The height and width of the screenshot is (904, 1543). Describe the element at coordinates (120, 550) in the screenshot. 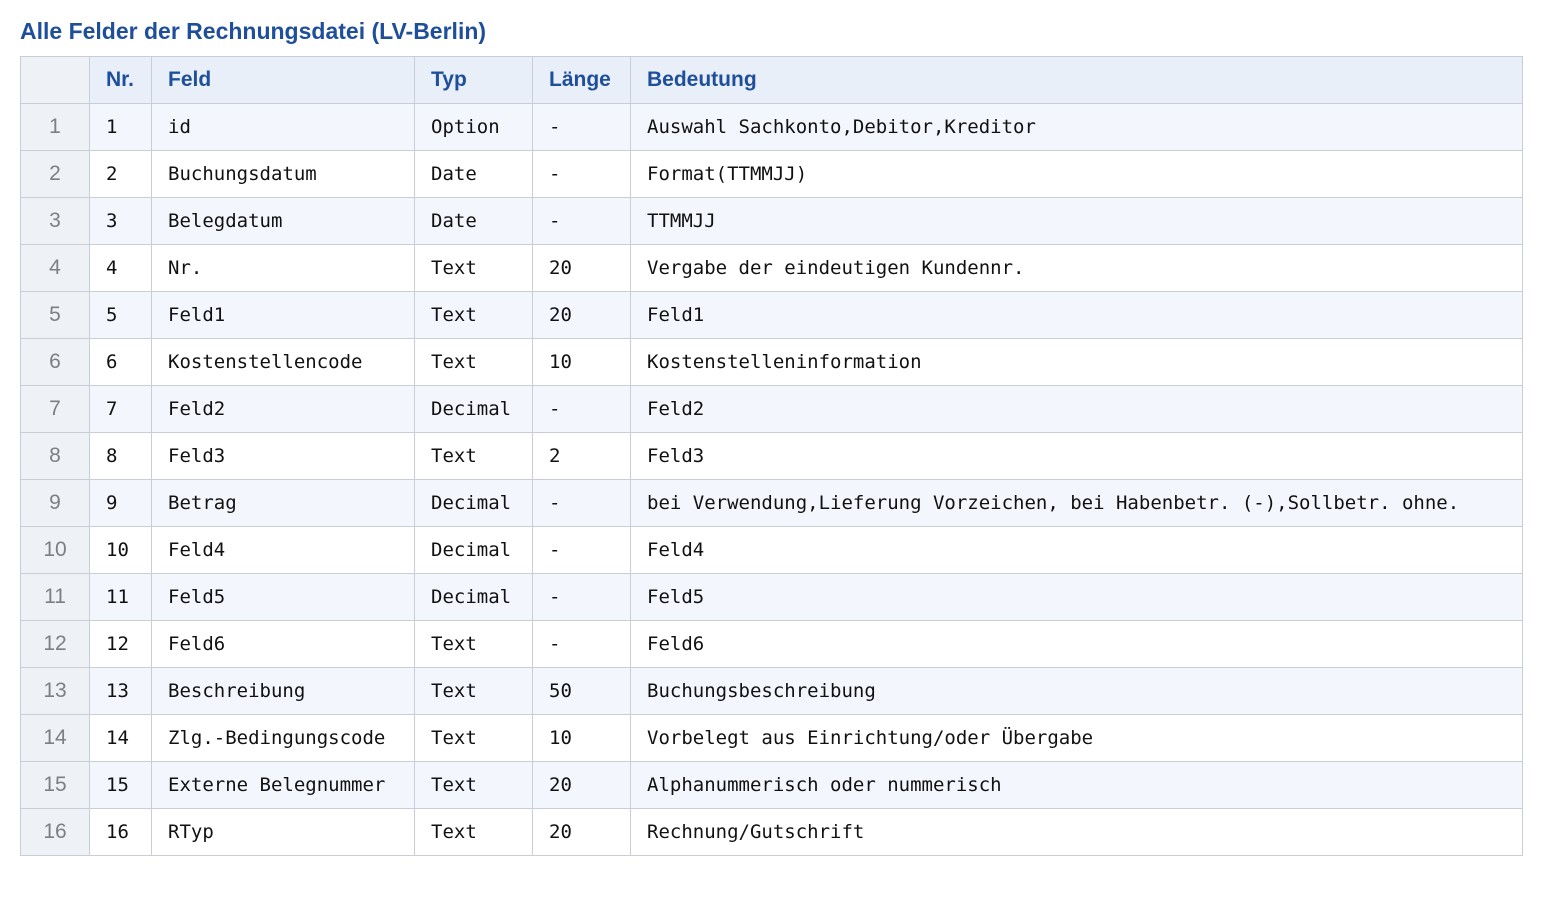

I see `nr-cell: 10` at that location.